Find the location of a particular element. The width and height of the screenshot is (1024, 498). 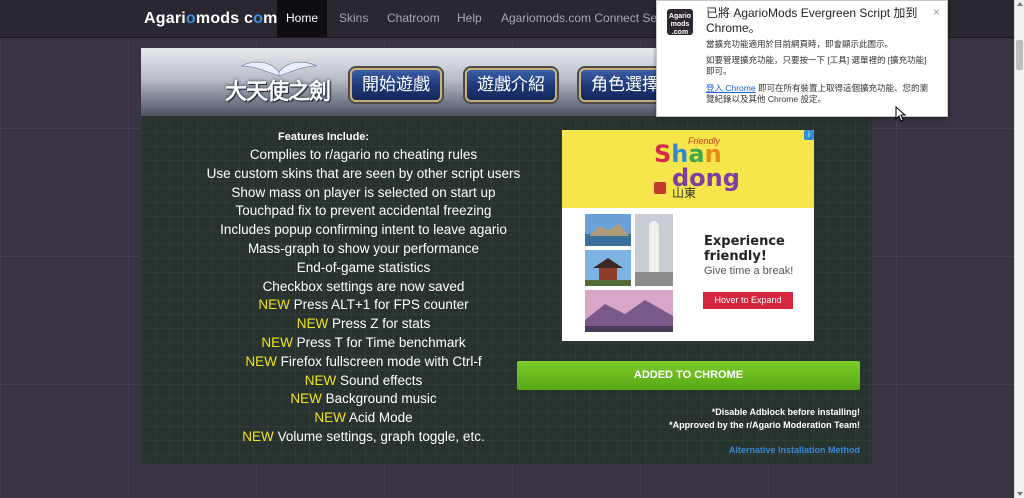

feature-text: Sound effects is located at coordinates (381, 380).